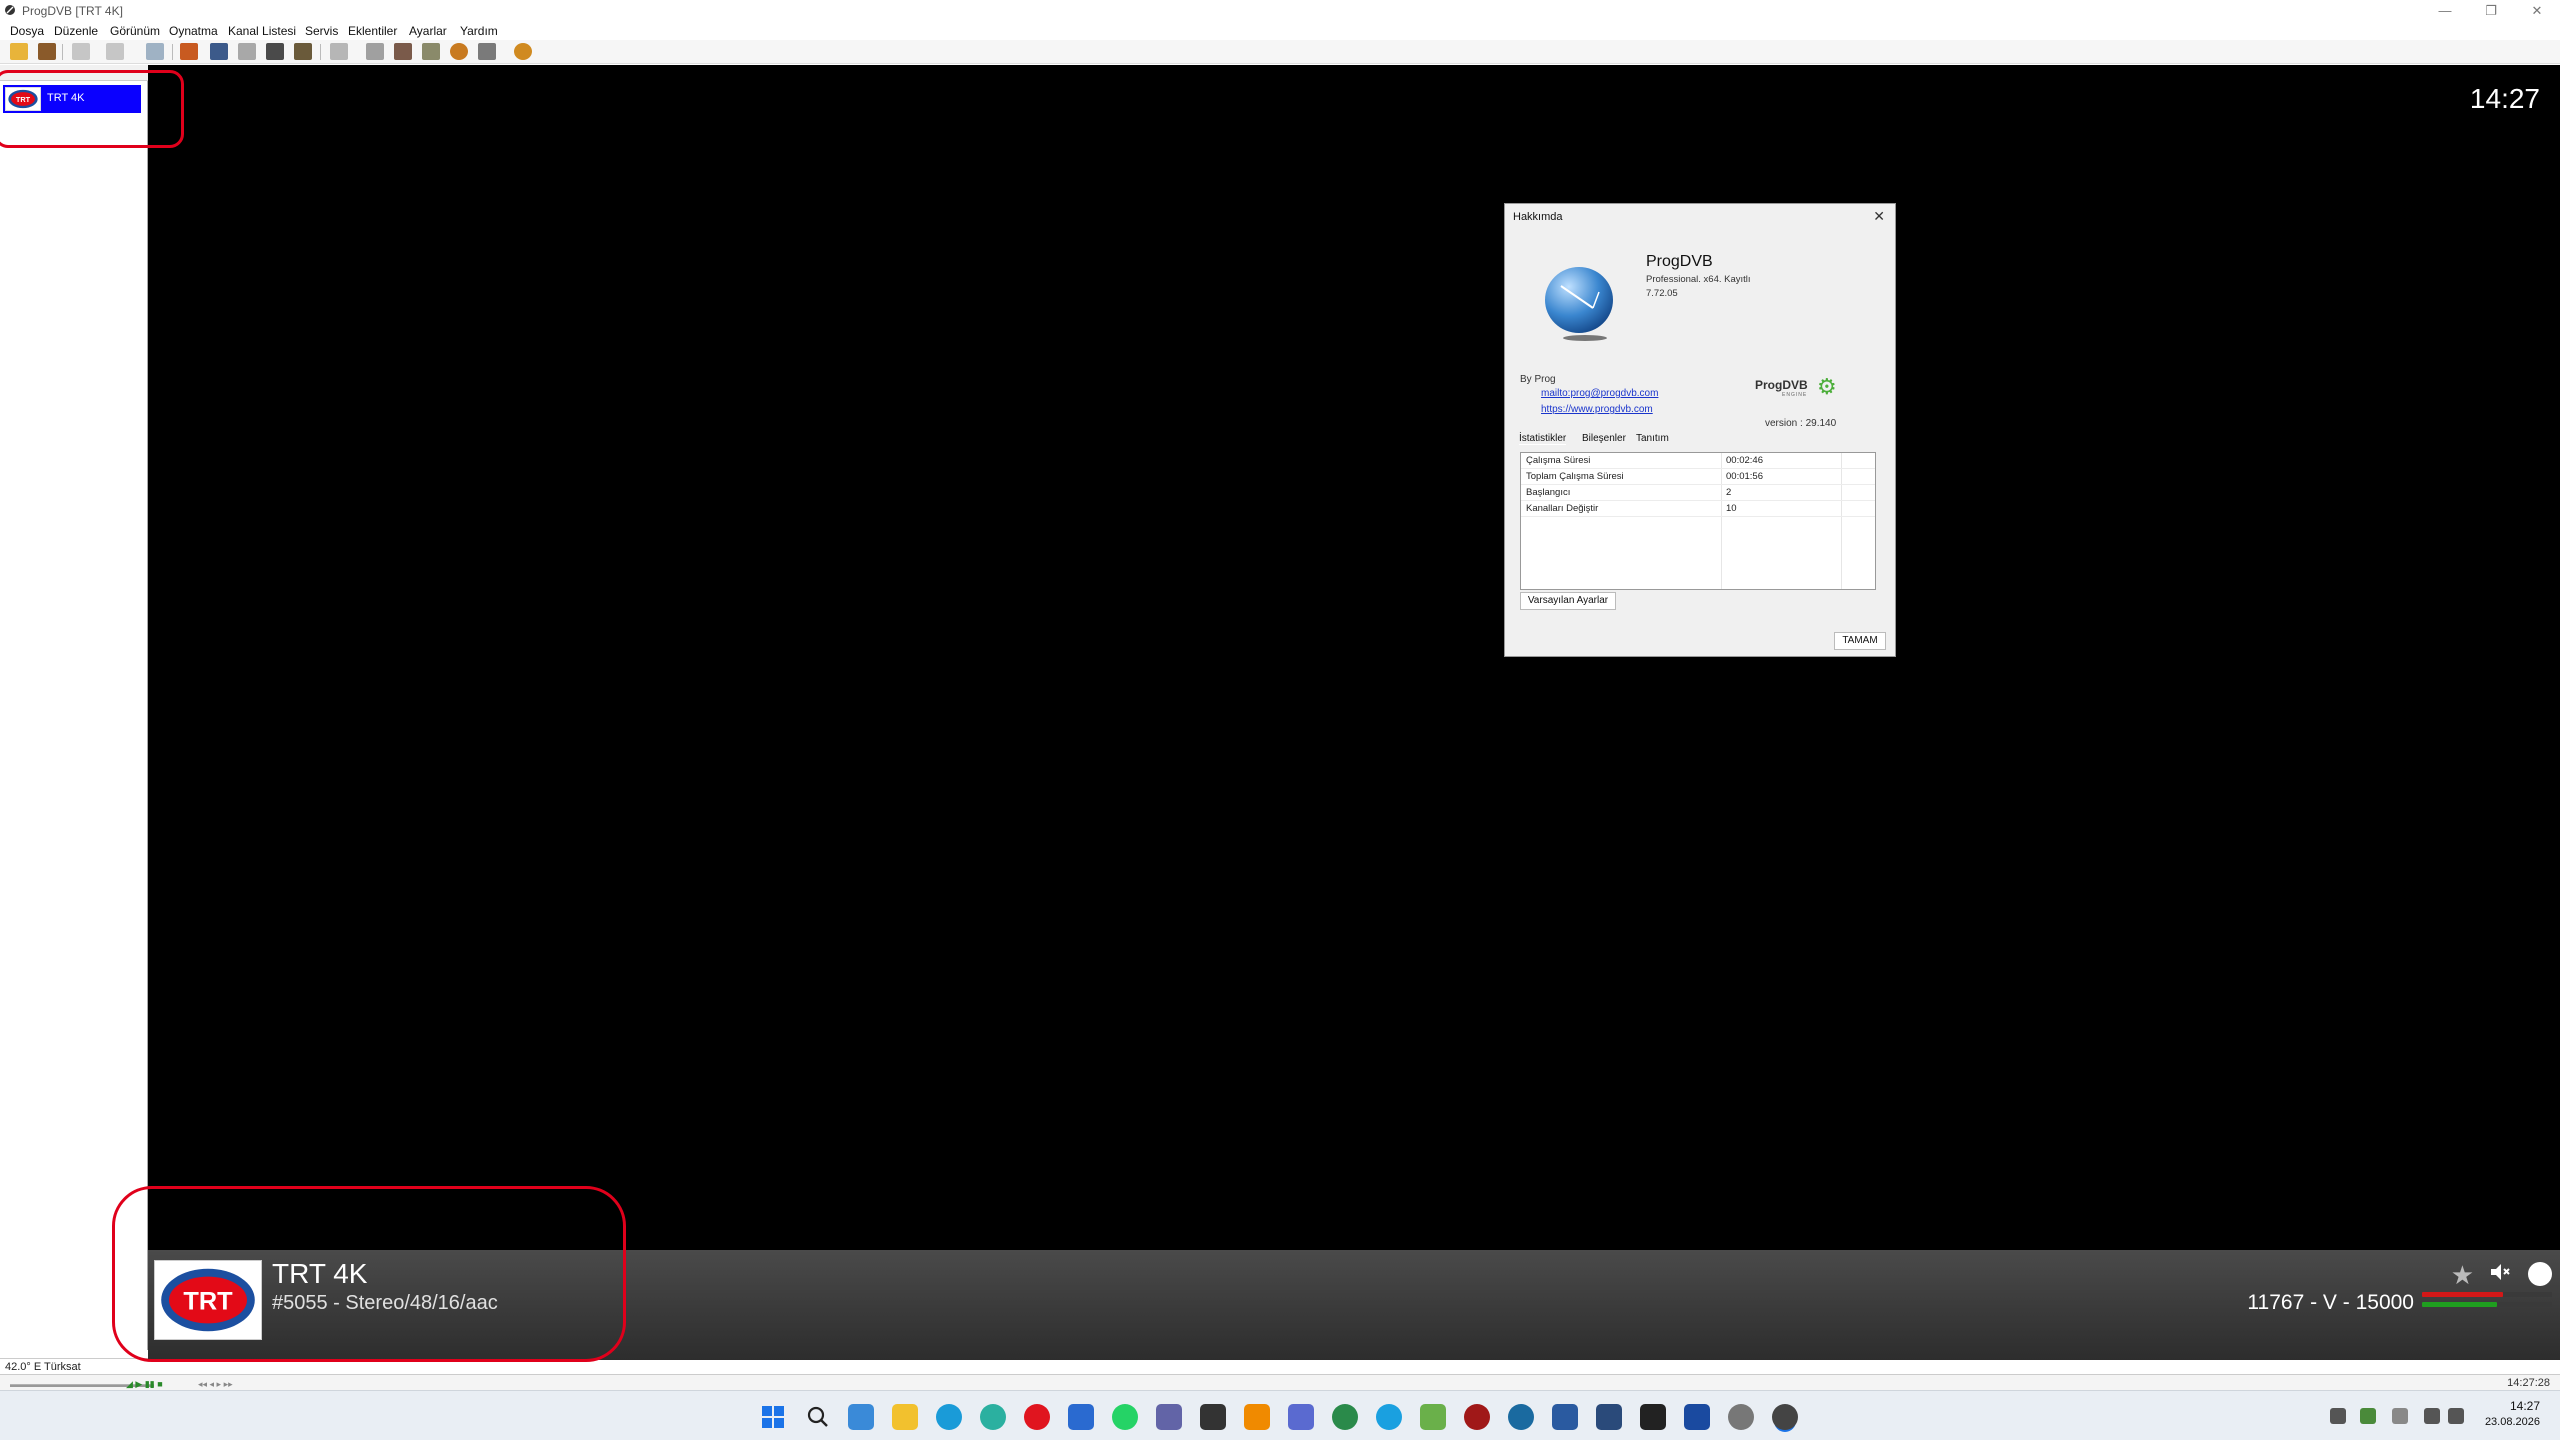 The height and width of the screenshot is (1440, 2560). Describe the element at coordinates (773, 1417) in the screenshot. I see `windows-start-icon` at that location.